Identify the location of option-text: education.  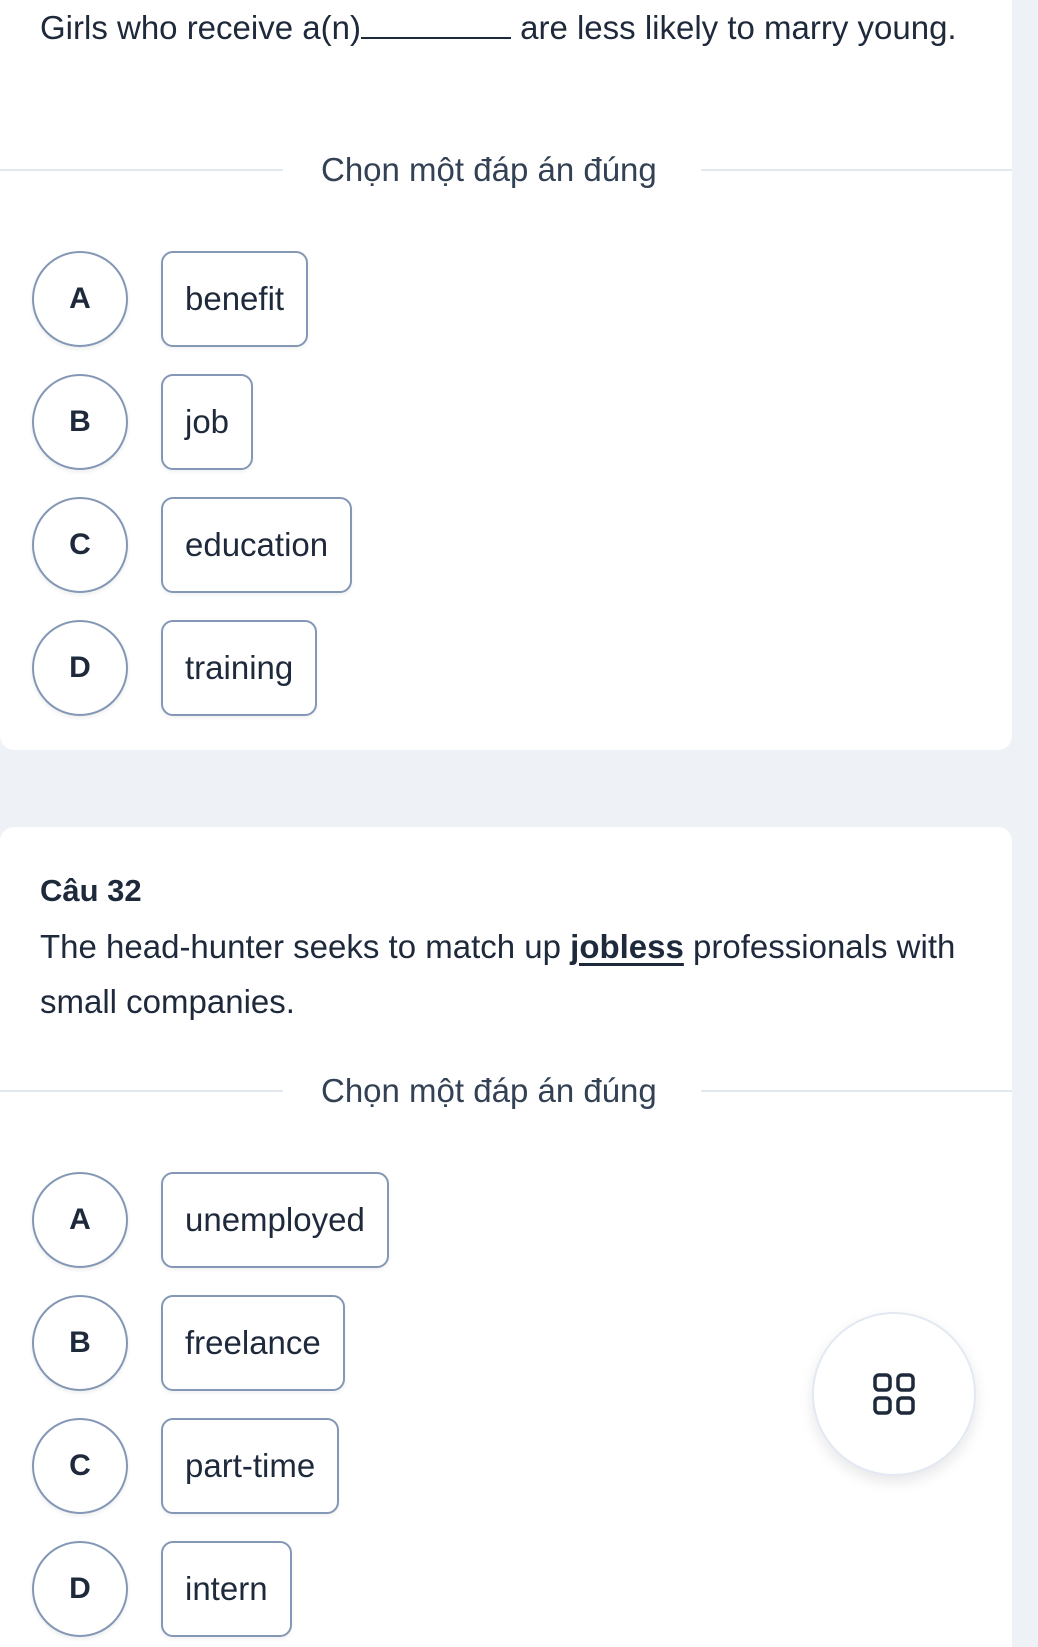
(257, 545).